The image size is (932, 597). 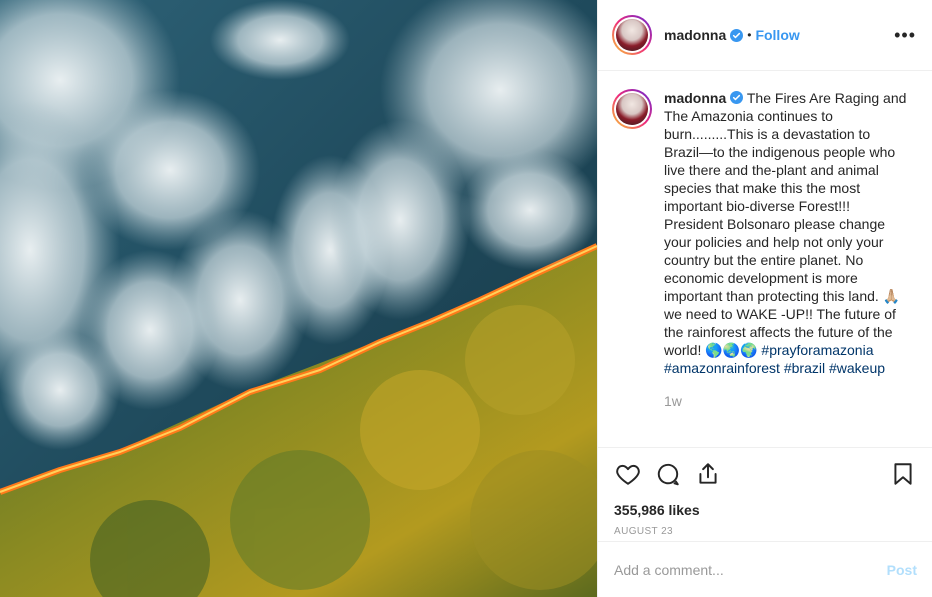 I want to click on comment-form: Post, so click(x=765, y=569).